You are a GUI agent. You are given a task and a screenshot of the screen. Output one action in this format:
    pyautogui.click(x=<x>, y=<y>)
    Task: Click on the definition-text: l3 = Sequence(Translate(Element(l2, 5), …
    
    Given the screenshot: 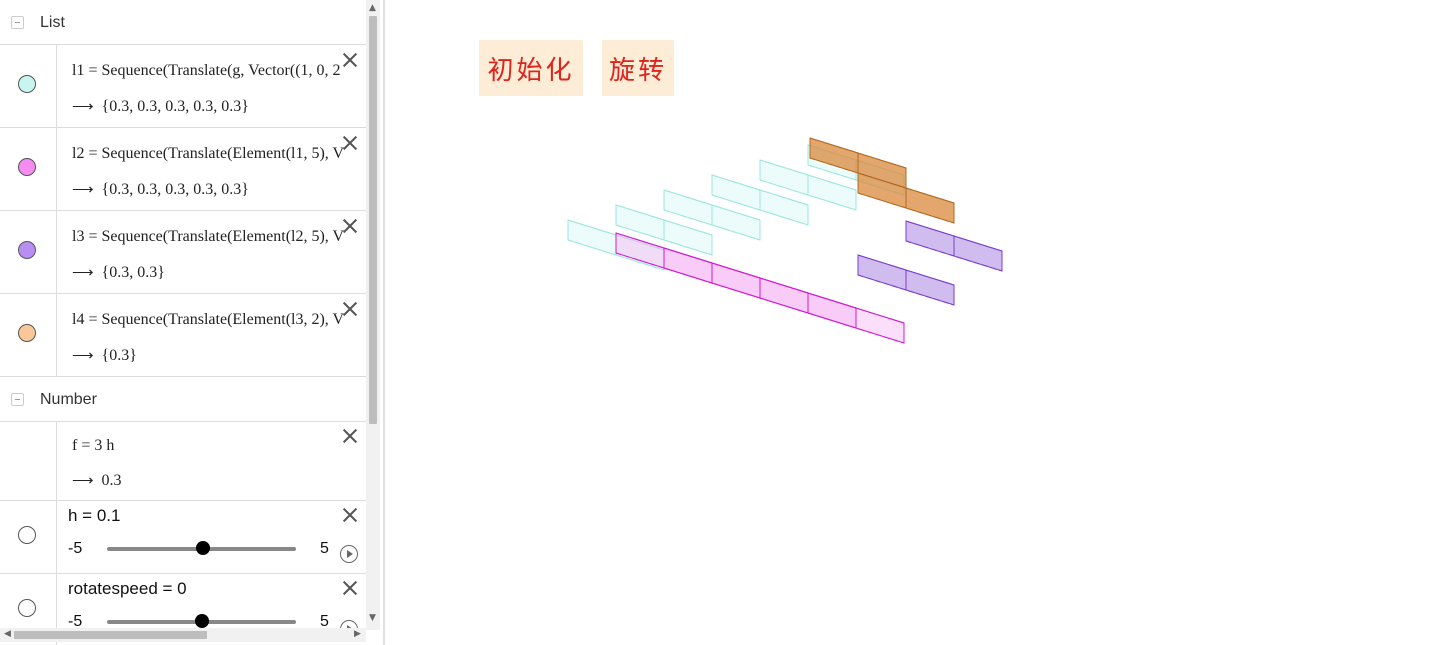 What is the action you would take?
    pyautogui.click(x=208, y=237)
    